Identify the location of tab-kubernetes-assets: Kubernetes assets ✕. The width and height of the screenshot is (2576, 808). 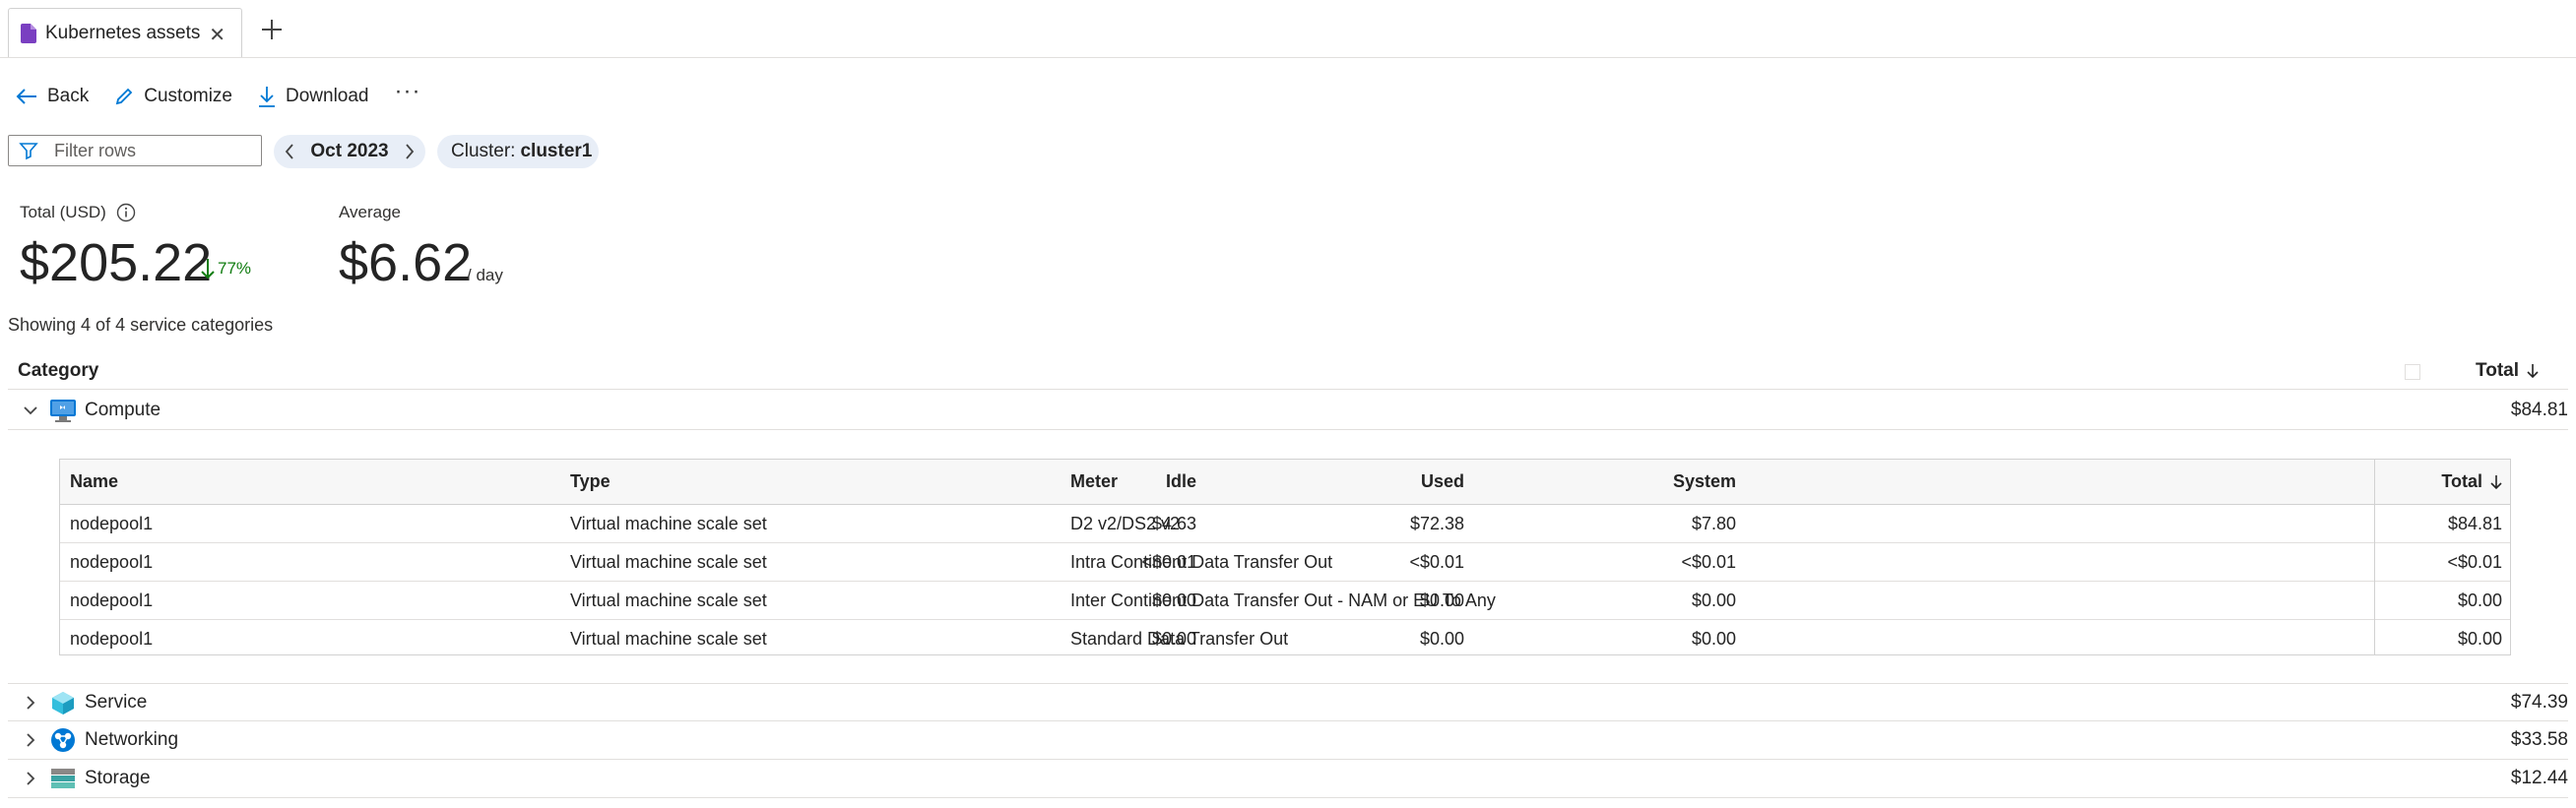
(125, 32).